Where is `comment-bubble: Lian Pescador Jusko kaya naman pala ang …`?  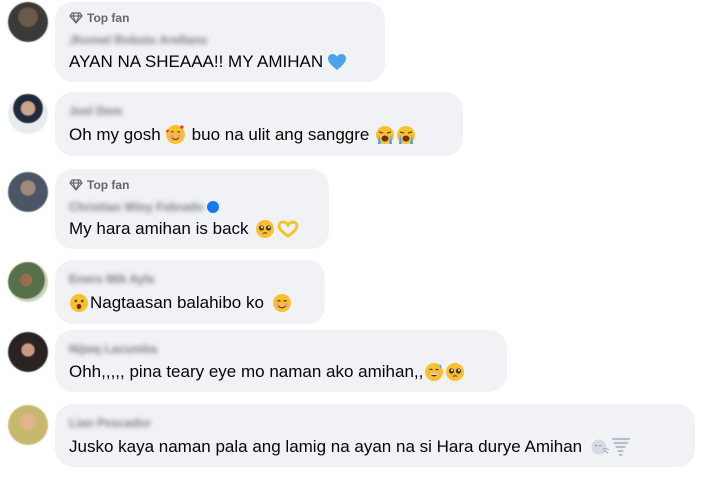
comment-bubble: Lian Pescador Jusko kaya naman pala ang … is located at coordinates (375, 435).